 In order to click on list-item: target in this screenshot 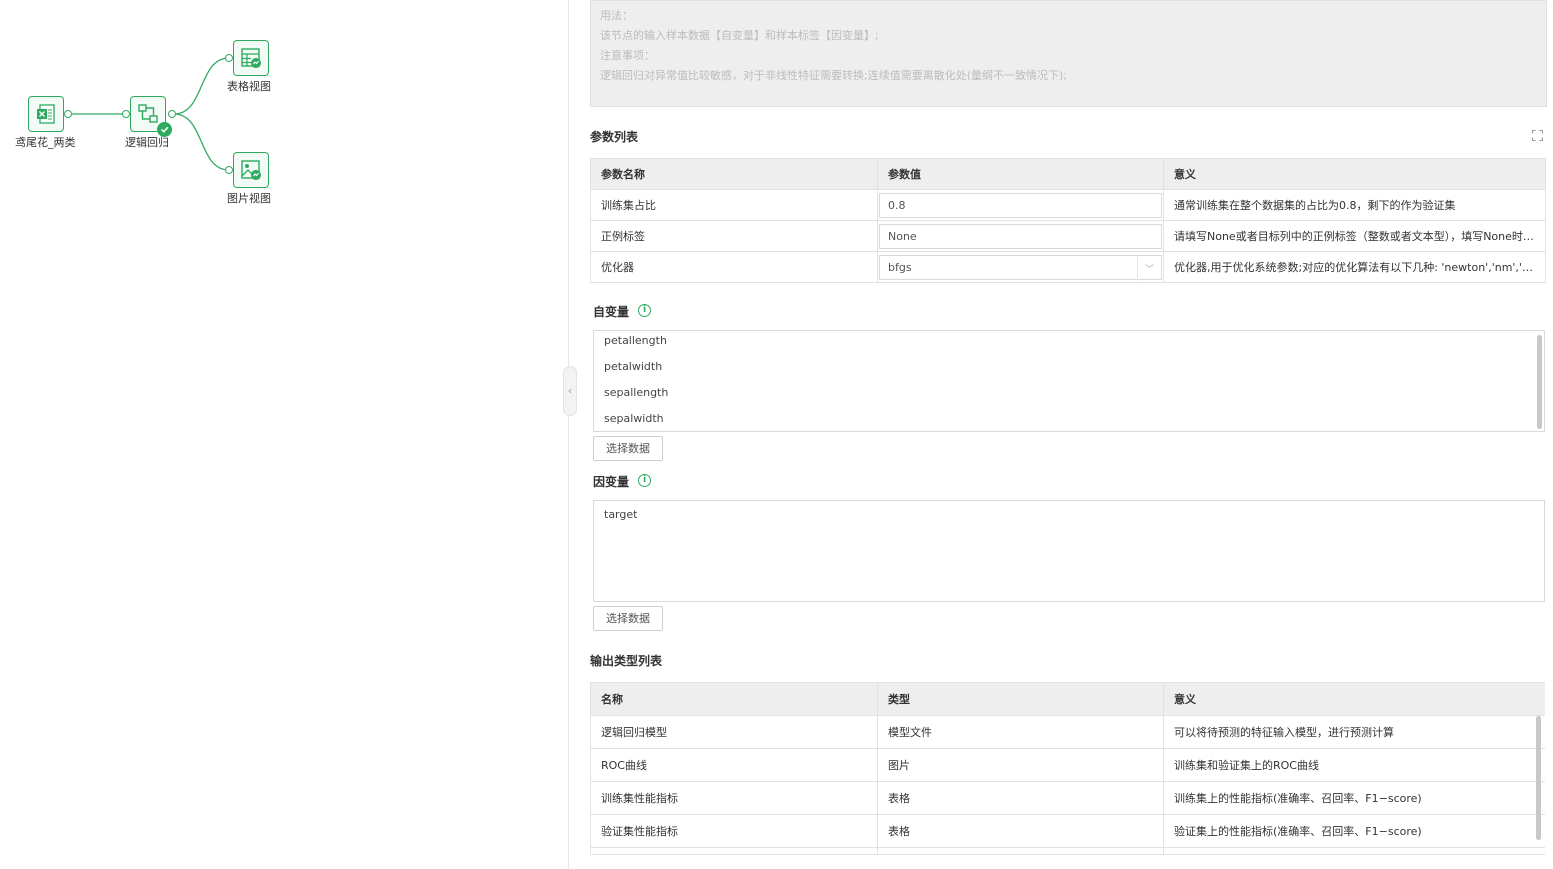, I will do `click(1069, 518)`.